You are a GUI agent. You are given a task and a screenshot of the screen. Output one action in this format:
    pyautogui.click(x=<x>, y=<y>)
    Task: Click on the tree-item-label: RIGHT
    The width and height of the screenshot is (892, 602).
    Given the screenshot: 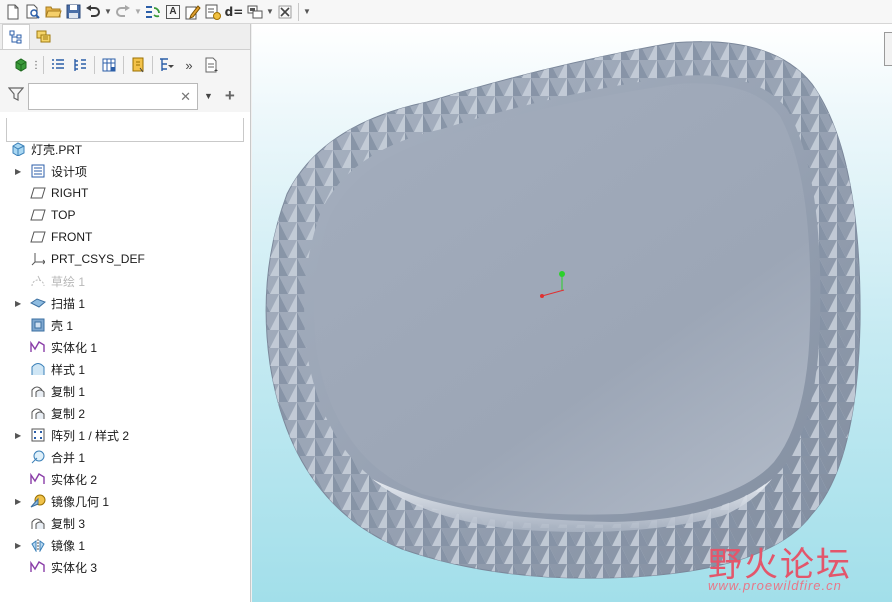 What is the action you would take?
    pyautogui.click(x=70, y=193)
    